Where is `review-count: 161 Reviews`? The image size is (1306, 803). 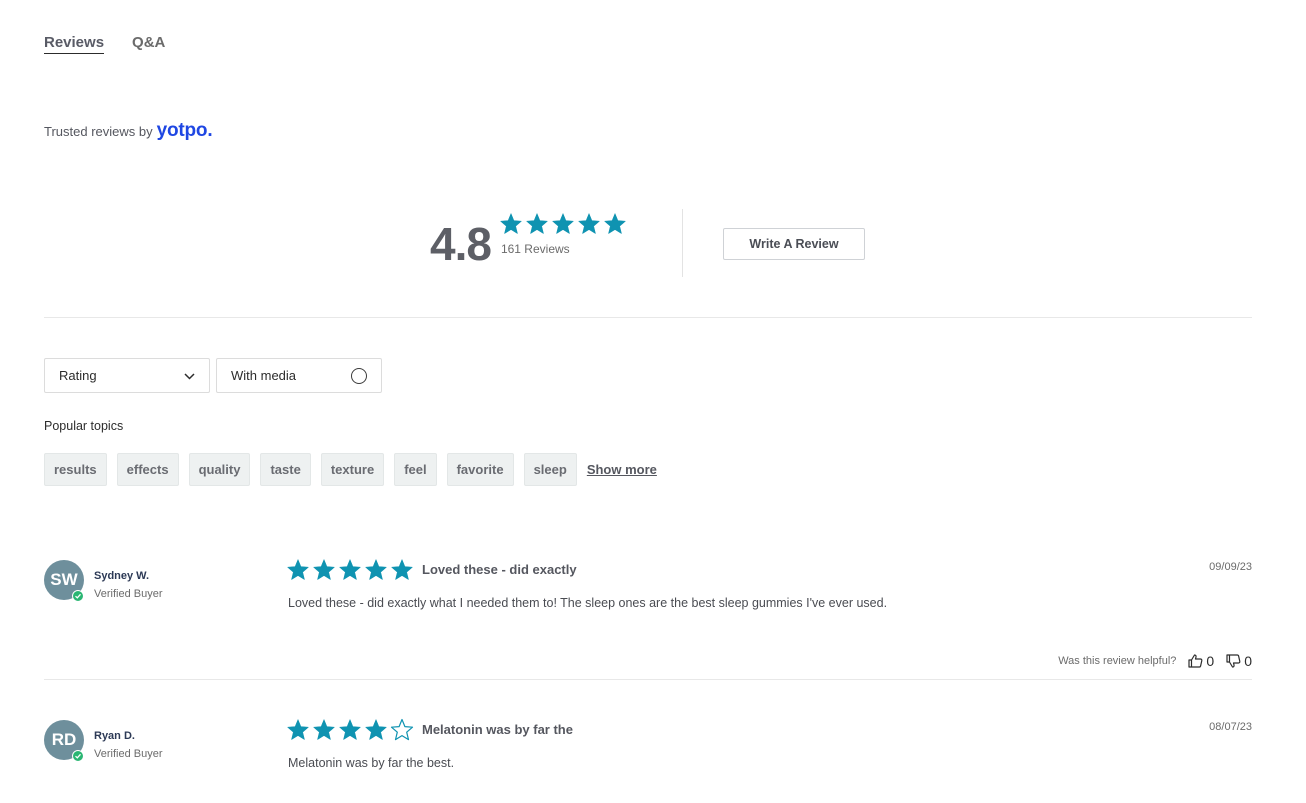 review-count: 161 Reviews is located at coordinates (535, 249).